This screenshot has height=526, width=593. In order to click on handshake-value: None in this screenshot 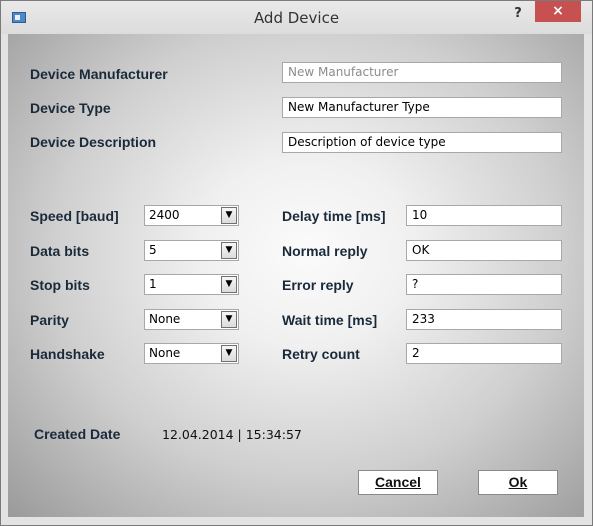, I will do `click(165, 353)`.